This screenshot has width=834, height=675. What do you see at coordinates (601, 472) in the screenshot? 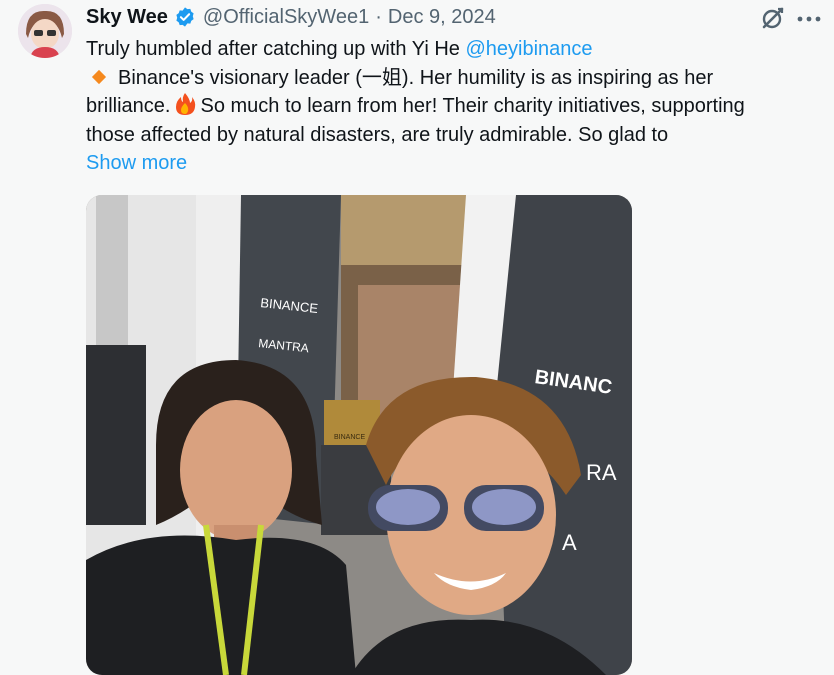
I see `sign-ra: RA` at bounding box center [601, 472].